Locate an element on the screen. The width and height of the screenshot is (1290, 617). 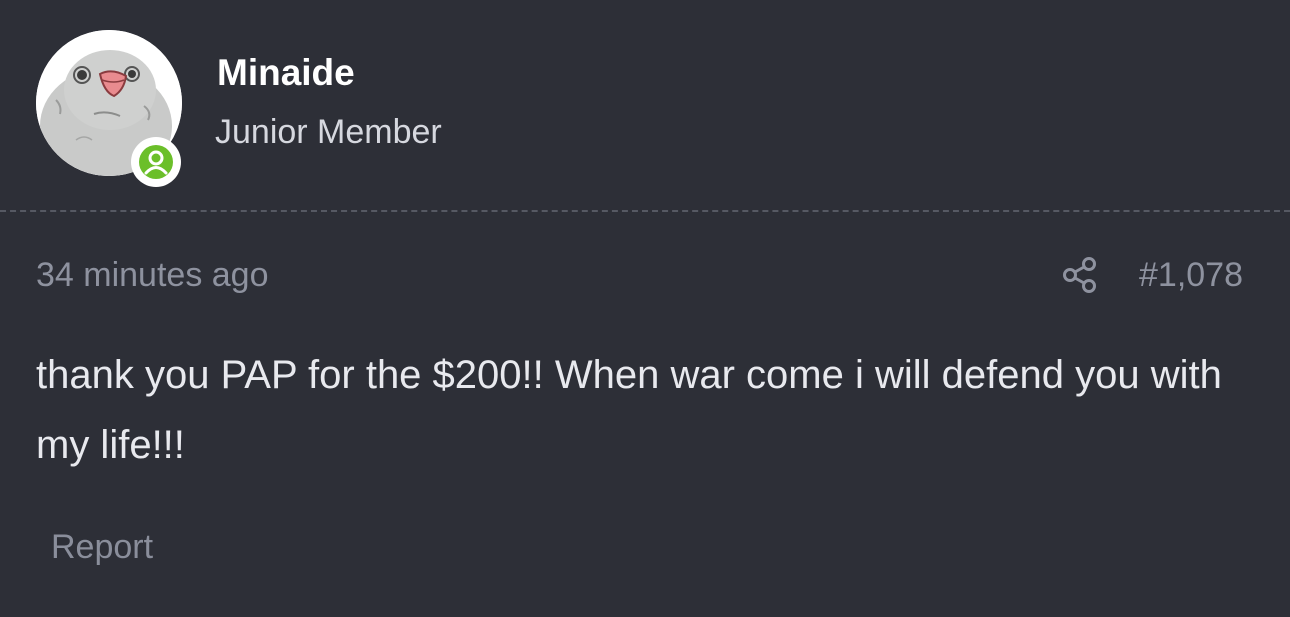
post-number-link: #1,078 is located at coordinates (1191, 275).